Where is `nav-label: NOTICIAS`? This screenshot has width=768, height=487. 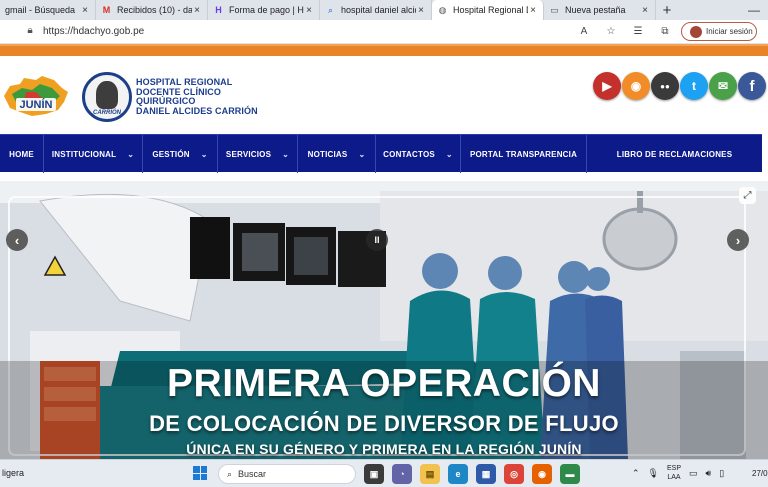 nav-label: NOTICIAS is located at coordinates (327, 154).